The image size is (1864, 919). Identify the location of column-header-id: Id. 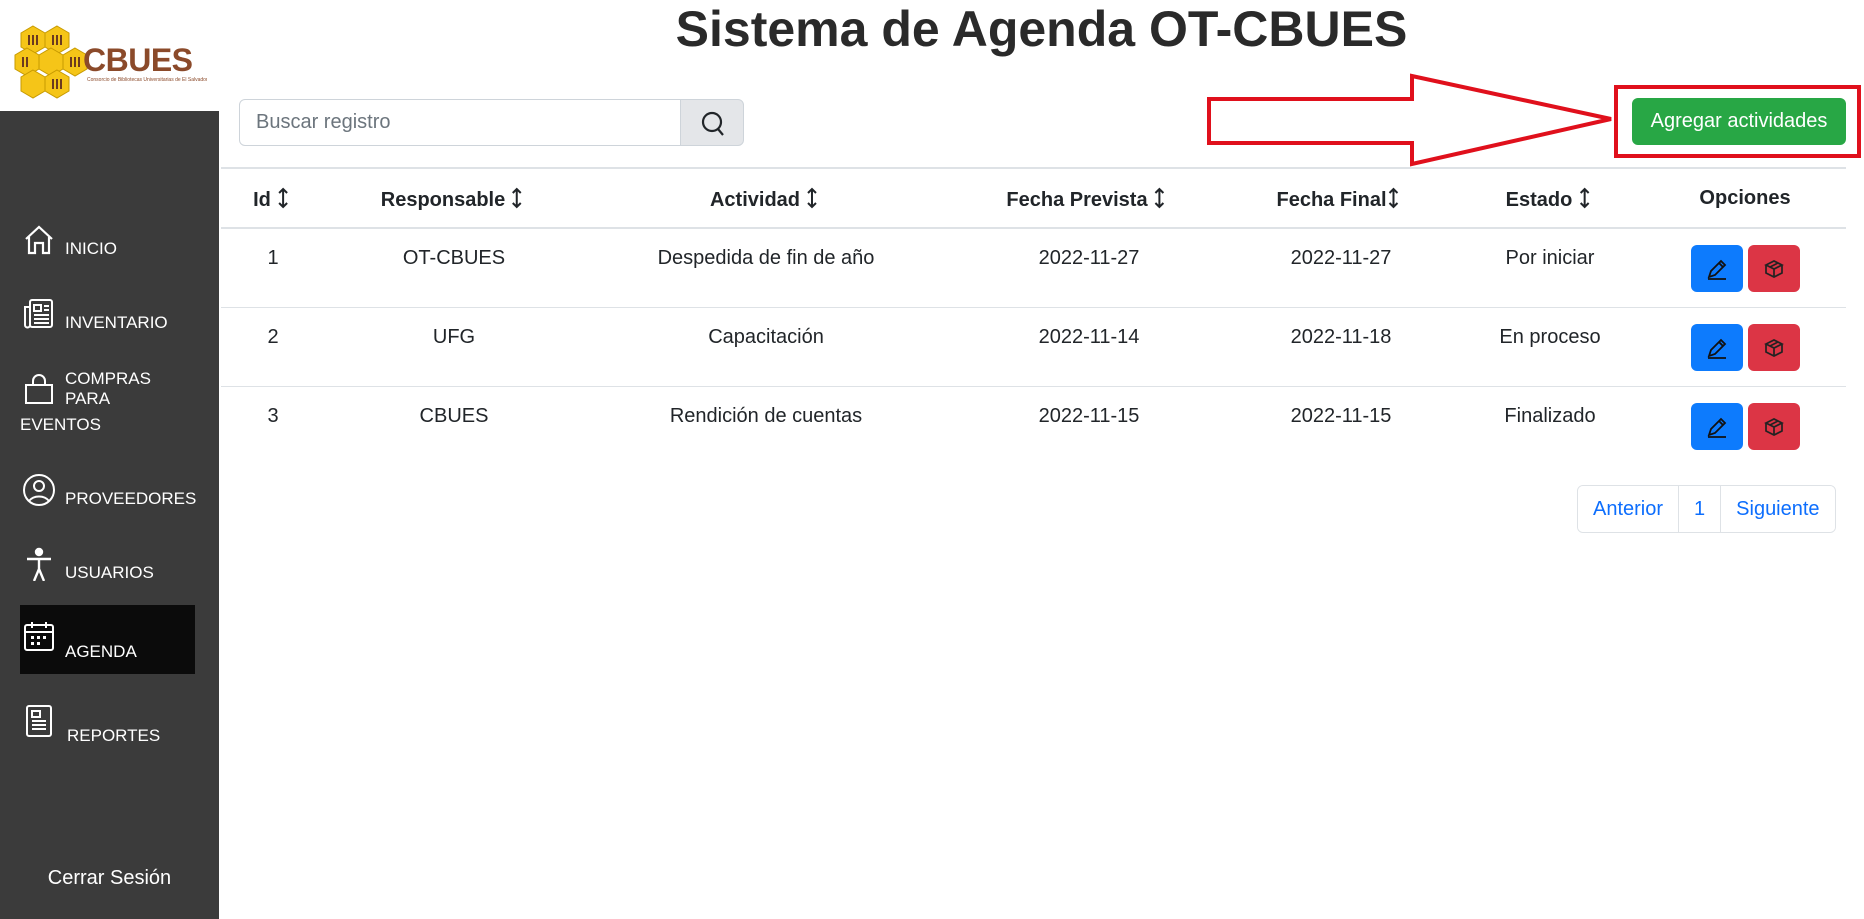
(271, 199).